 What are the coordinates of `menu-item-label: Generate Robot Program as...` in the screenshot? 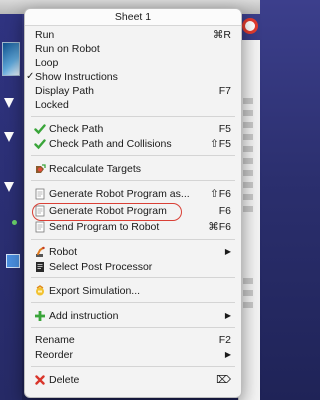 It's located at (119, 194).